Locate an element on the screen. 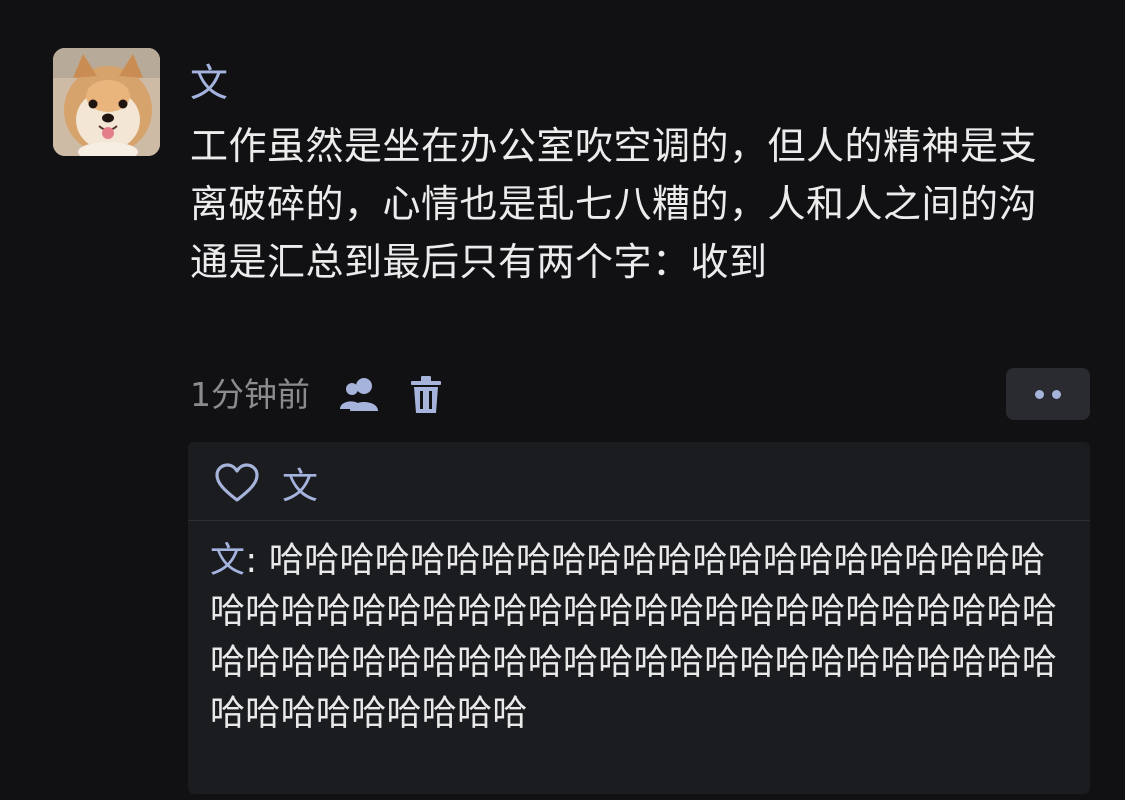 The width and height of the screenshot is (1125, 800). like-user-name: 文 is located at coordinates (300, 483).